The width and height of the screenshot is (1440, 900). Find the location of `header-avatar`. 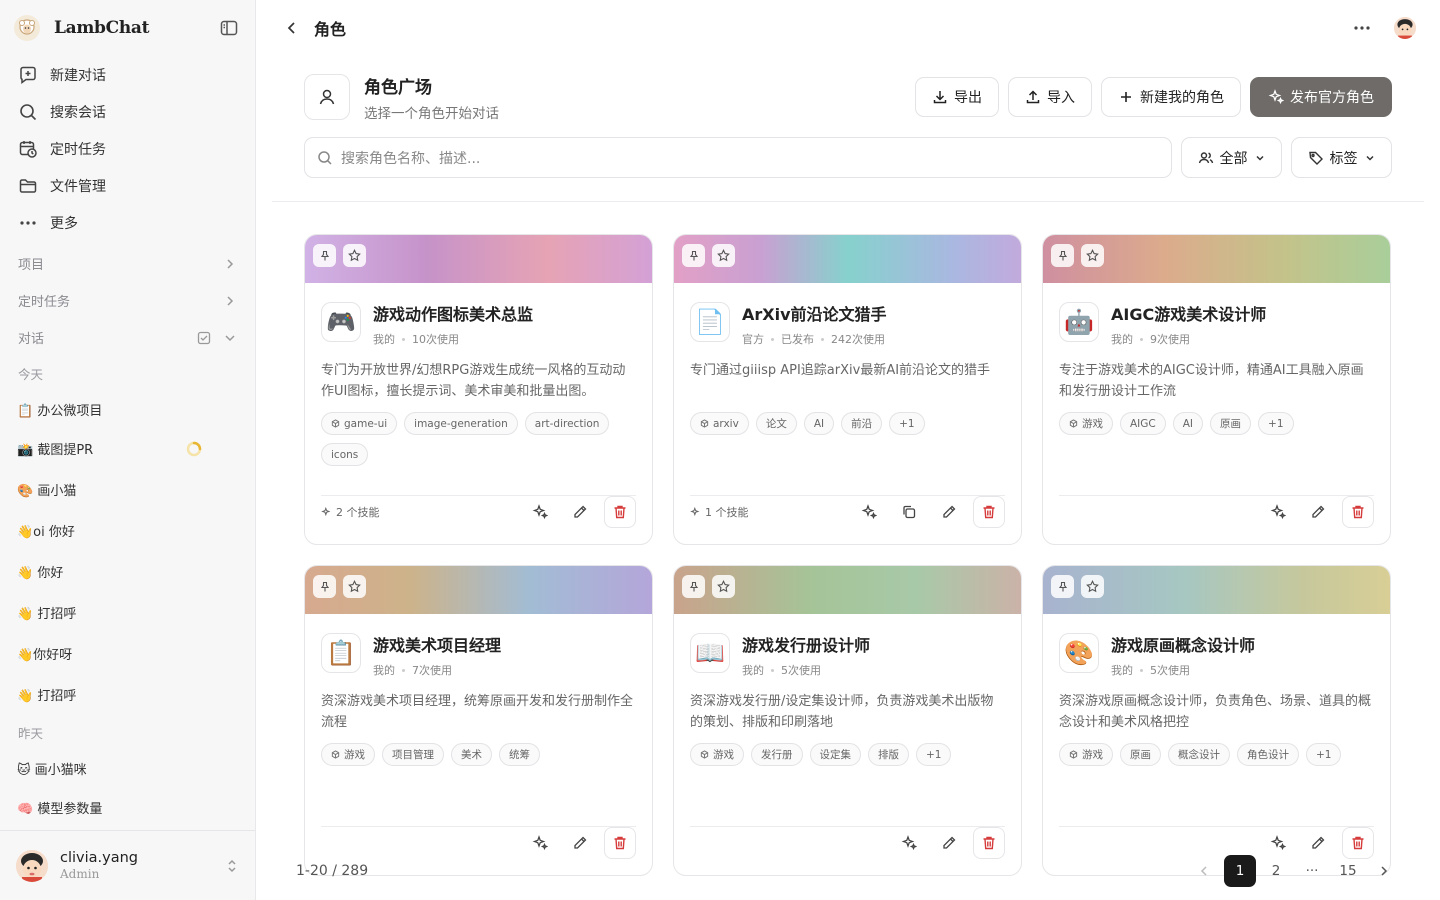

header-avatar is located at coordinates (1405, 28).